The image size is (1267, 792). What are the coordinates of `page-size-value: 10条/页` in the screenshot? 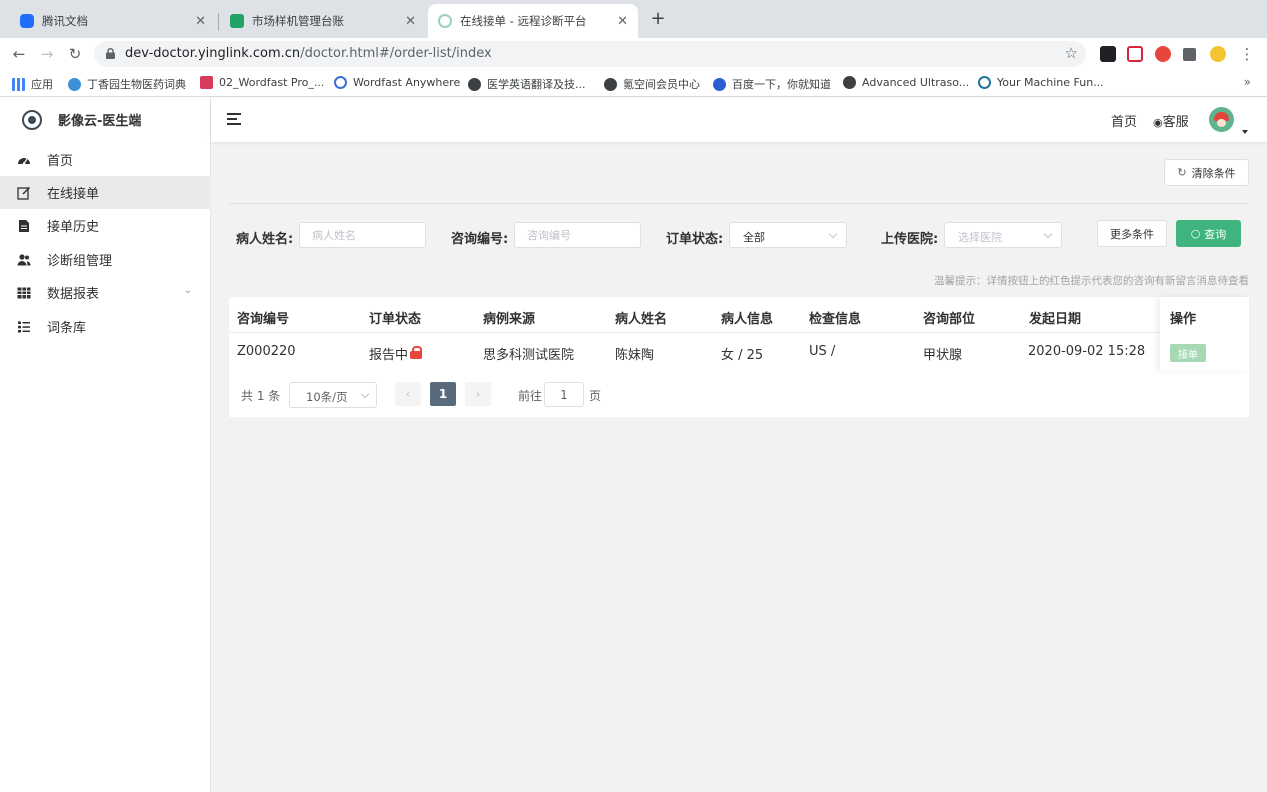 It's located at (327, 397).